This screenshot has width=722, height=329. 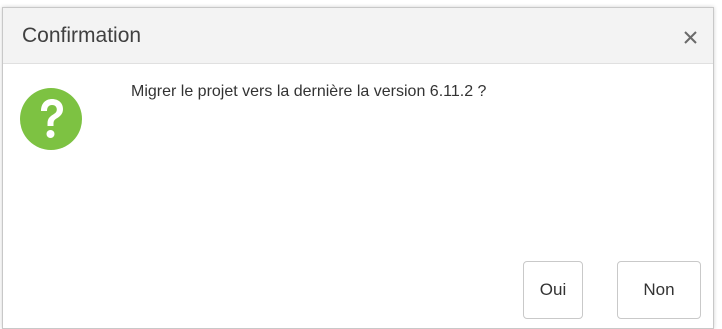 What do you see at coordinates (82, 35) in the screenshot?
I see `dialog-title: Confirmation` at bounding box center [82, 35].